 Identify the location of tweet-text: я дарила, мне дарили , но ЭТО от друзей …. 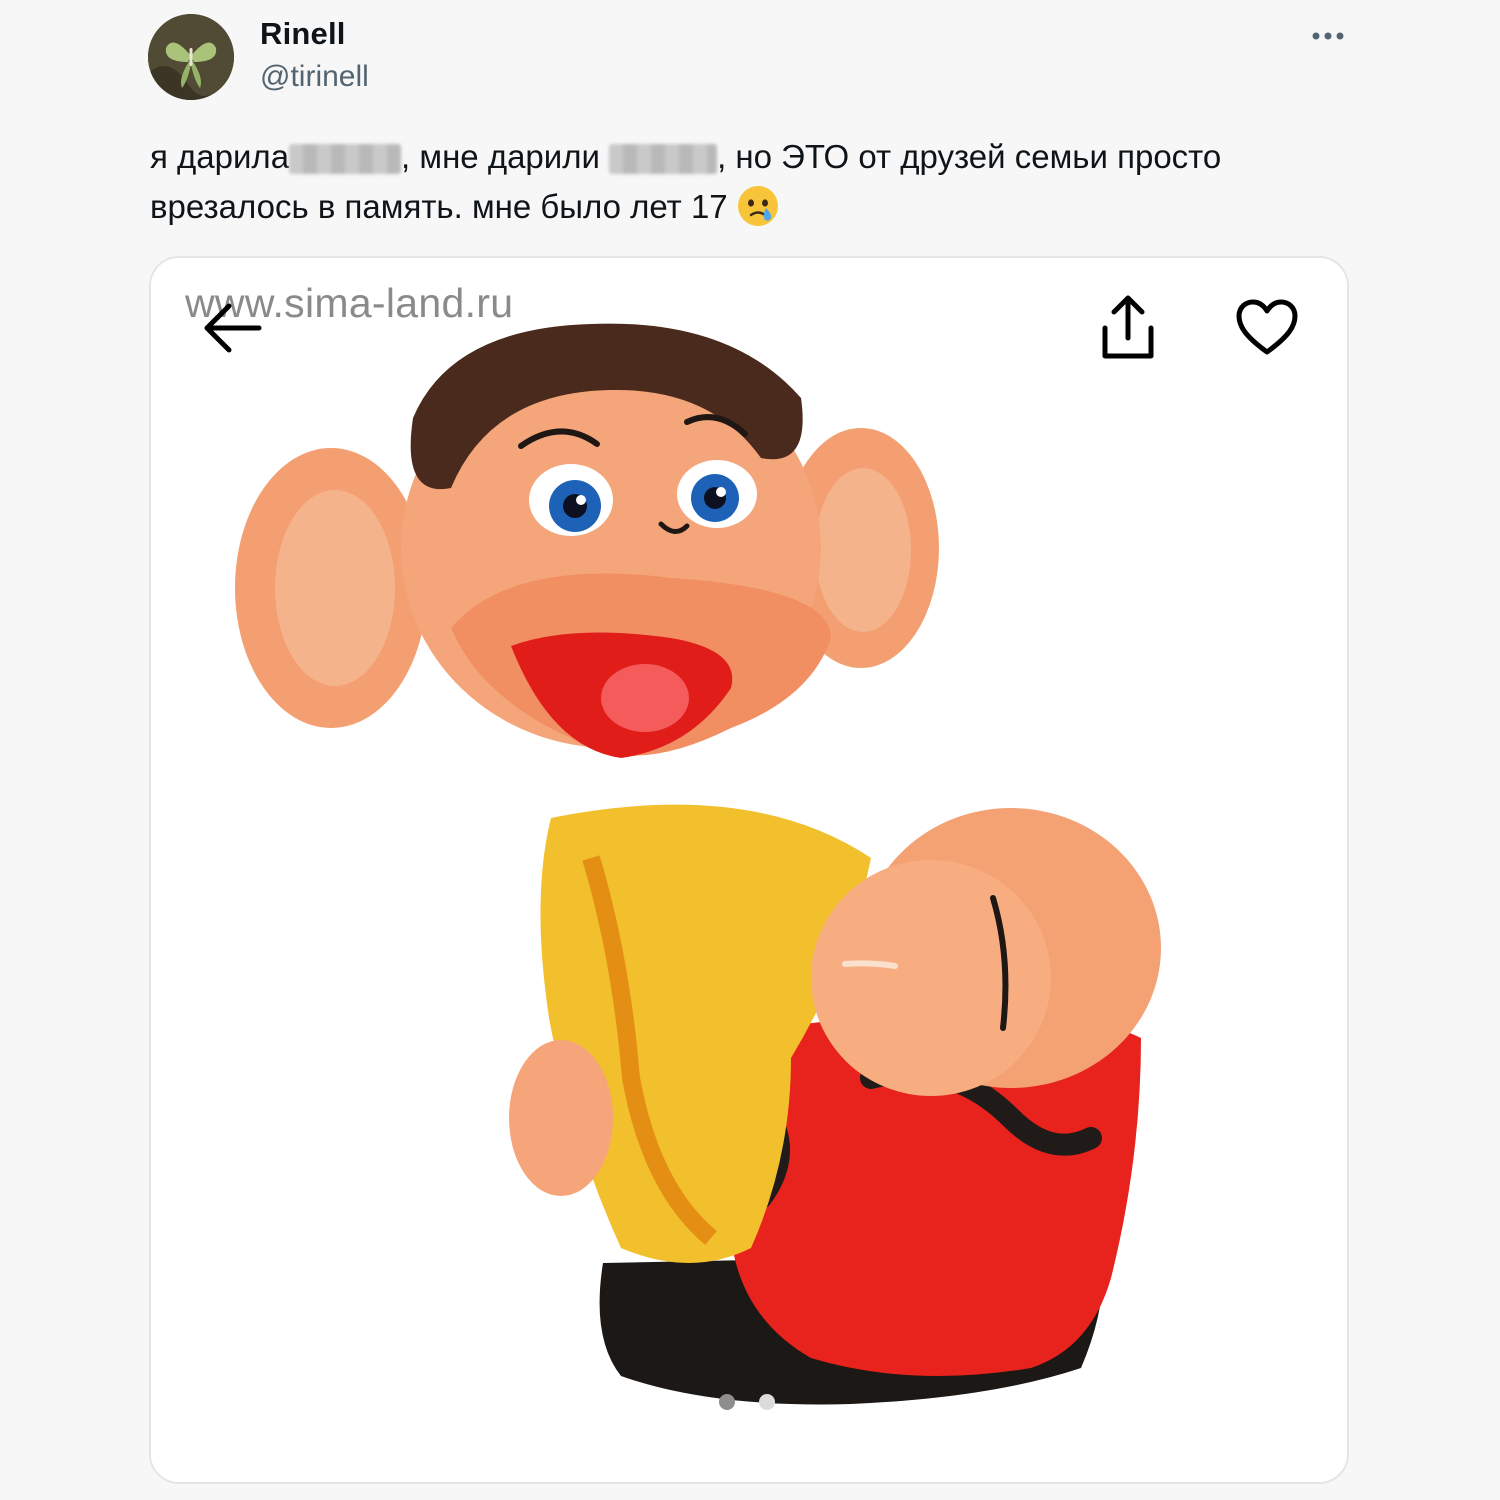
(750, 182).